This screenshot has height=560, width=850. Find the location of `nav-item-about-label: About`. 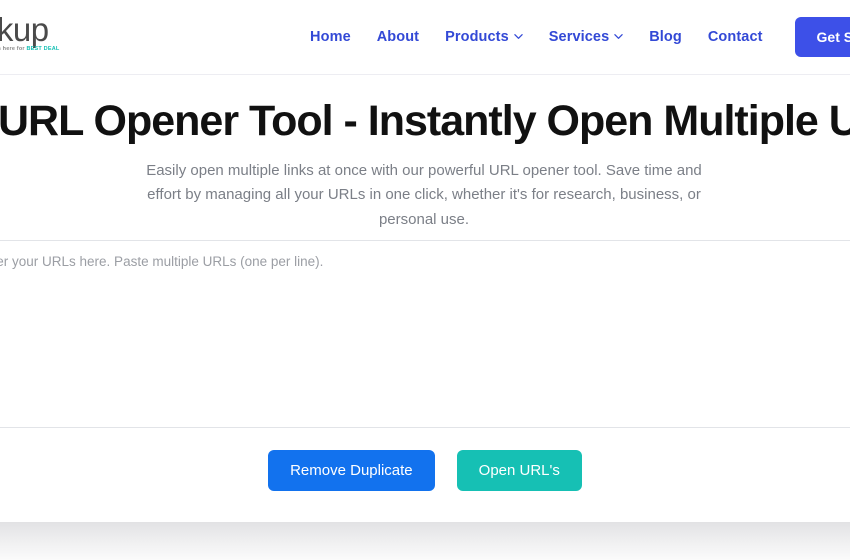

nav-item-about-label: About is located at coordinates (398, 37).